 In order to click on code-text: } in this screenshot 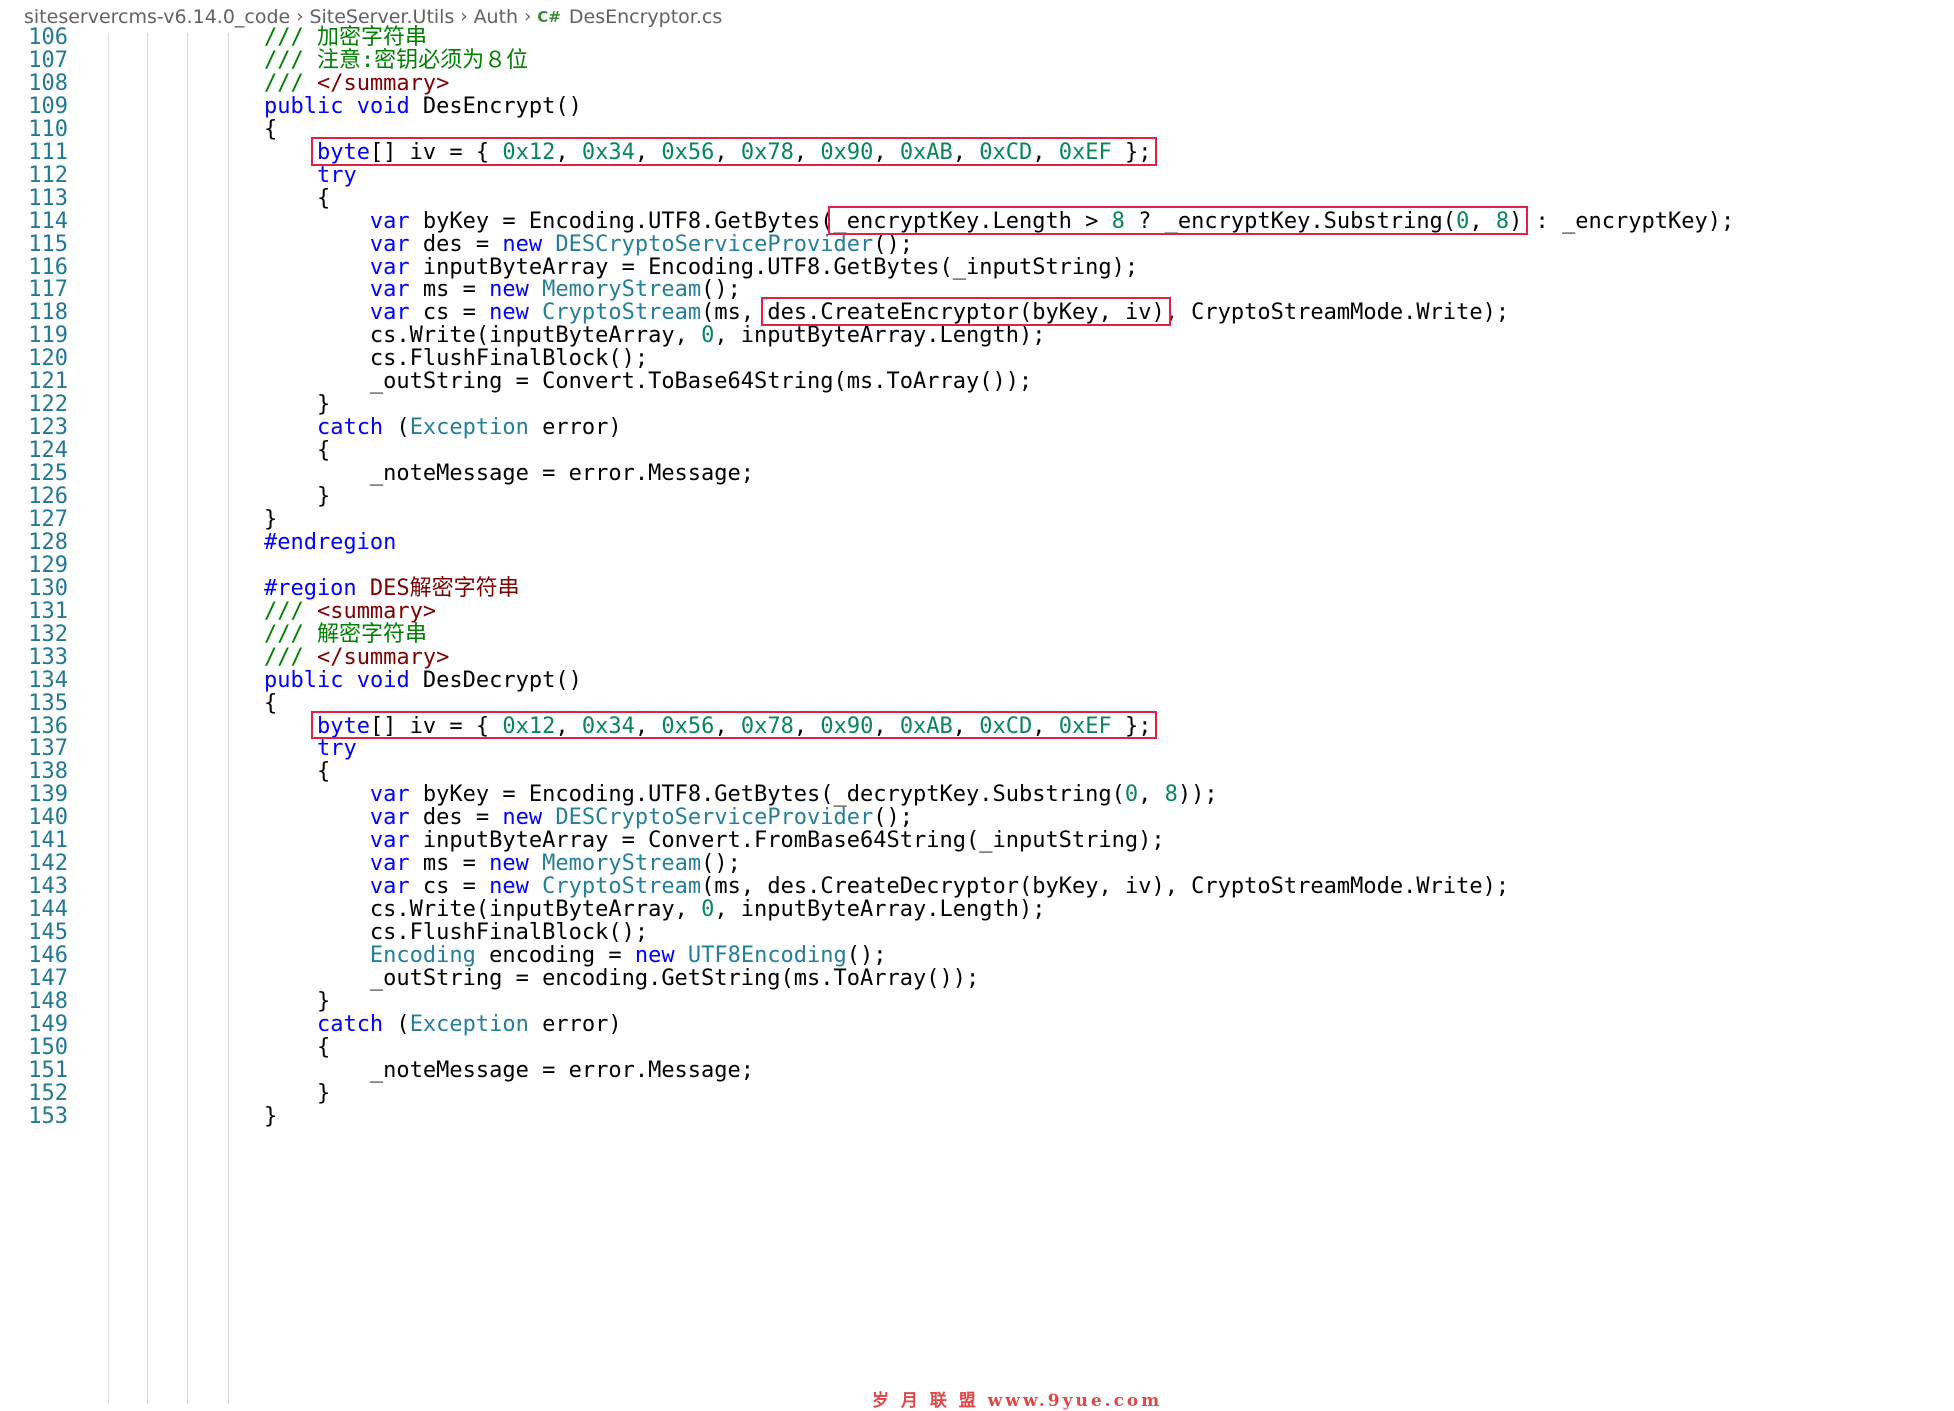, I will do `click(217, 1117)`.